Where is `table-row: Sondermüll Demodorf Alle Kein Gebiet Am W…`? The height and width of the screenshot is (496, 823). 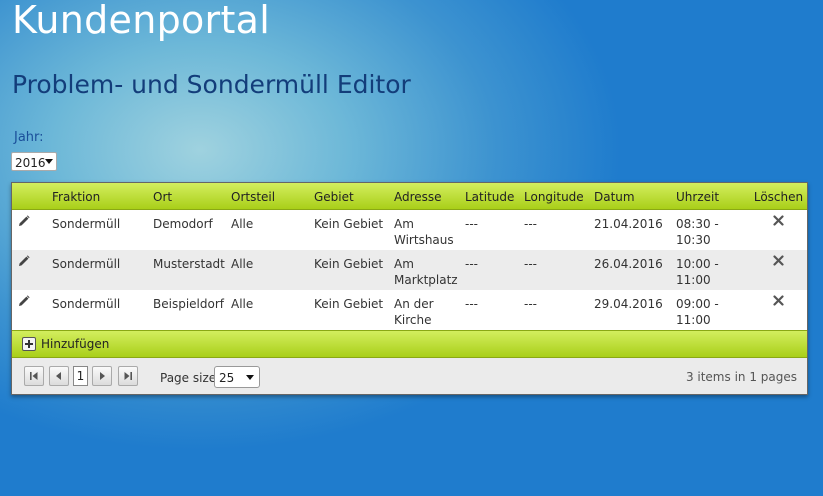
table-row: Sondermüll Demodorf Alle Kein Gebiet Am W… is located at coordinates (409, 230).